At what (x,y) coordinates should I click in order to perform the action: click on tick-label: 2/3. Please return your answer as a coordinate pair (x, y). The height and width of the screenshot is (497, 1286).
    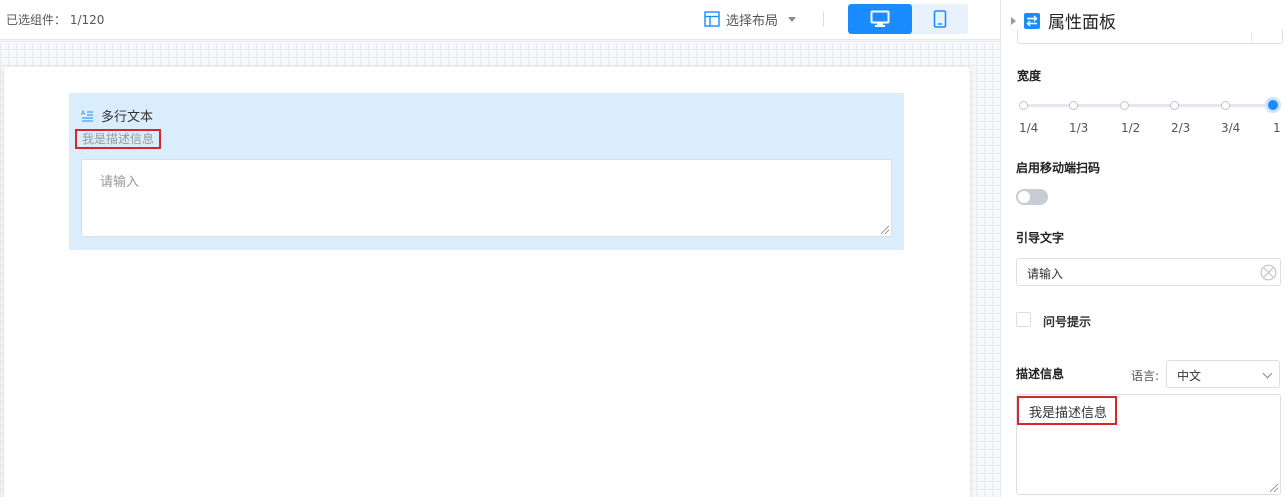
    Looking at the image, I should click on (1181, 128).